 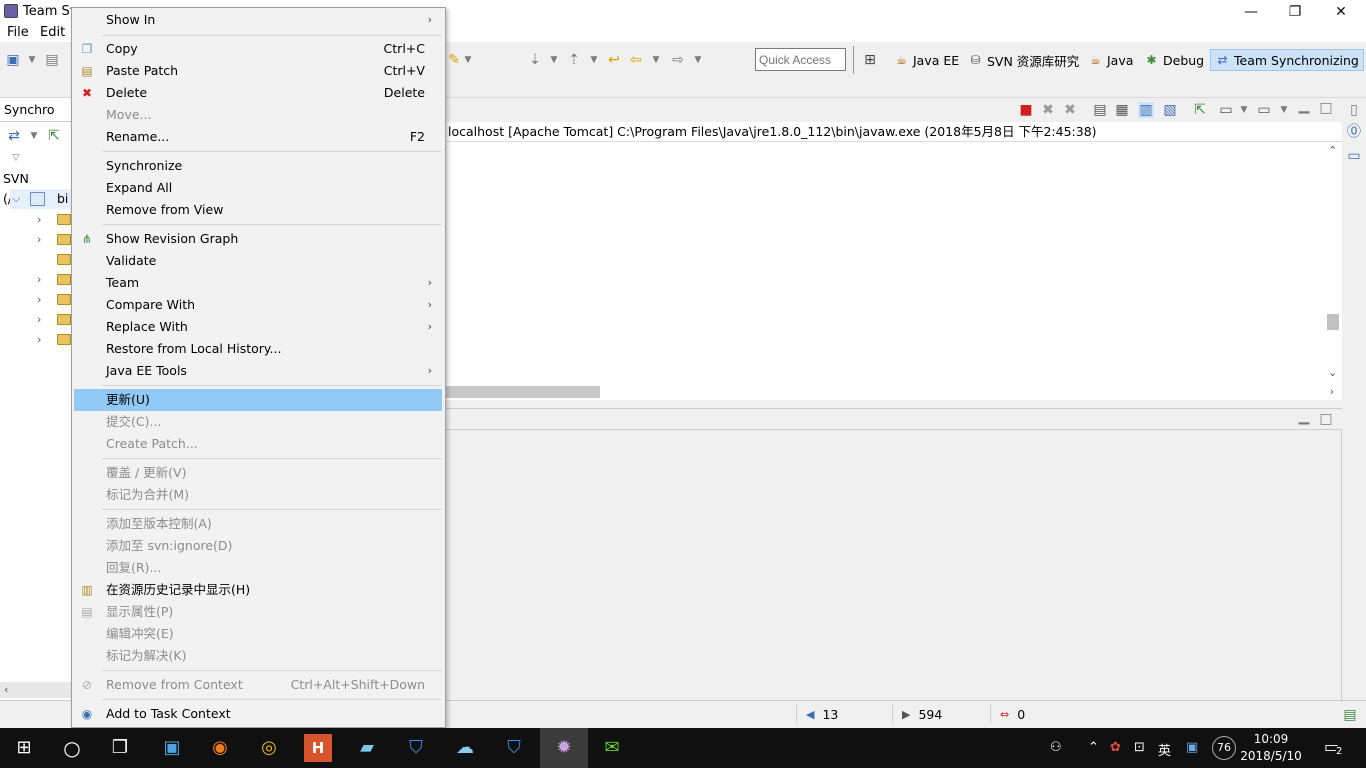 I want to click on open-perspective-icon: ⊞, so click(x=870, y=60).